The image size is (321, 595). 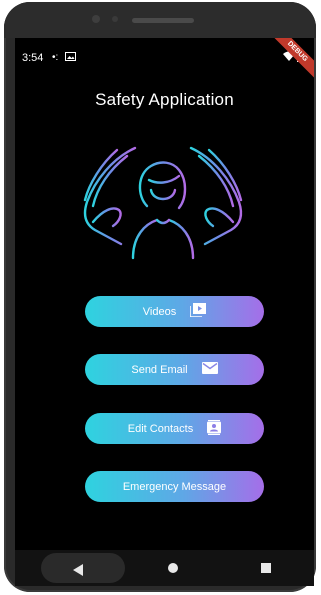 I want to click on home-icon, so click(x=173, y=568).